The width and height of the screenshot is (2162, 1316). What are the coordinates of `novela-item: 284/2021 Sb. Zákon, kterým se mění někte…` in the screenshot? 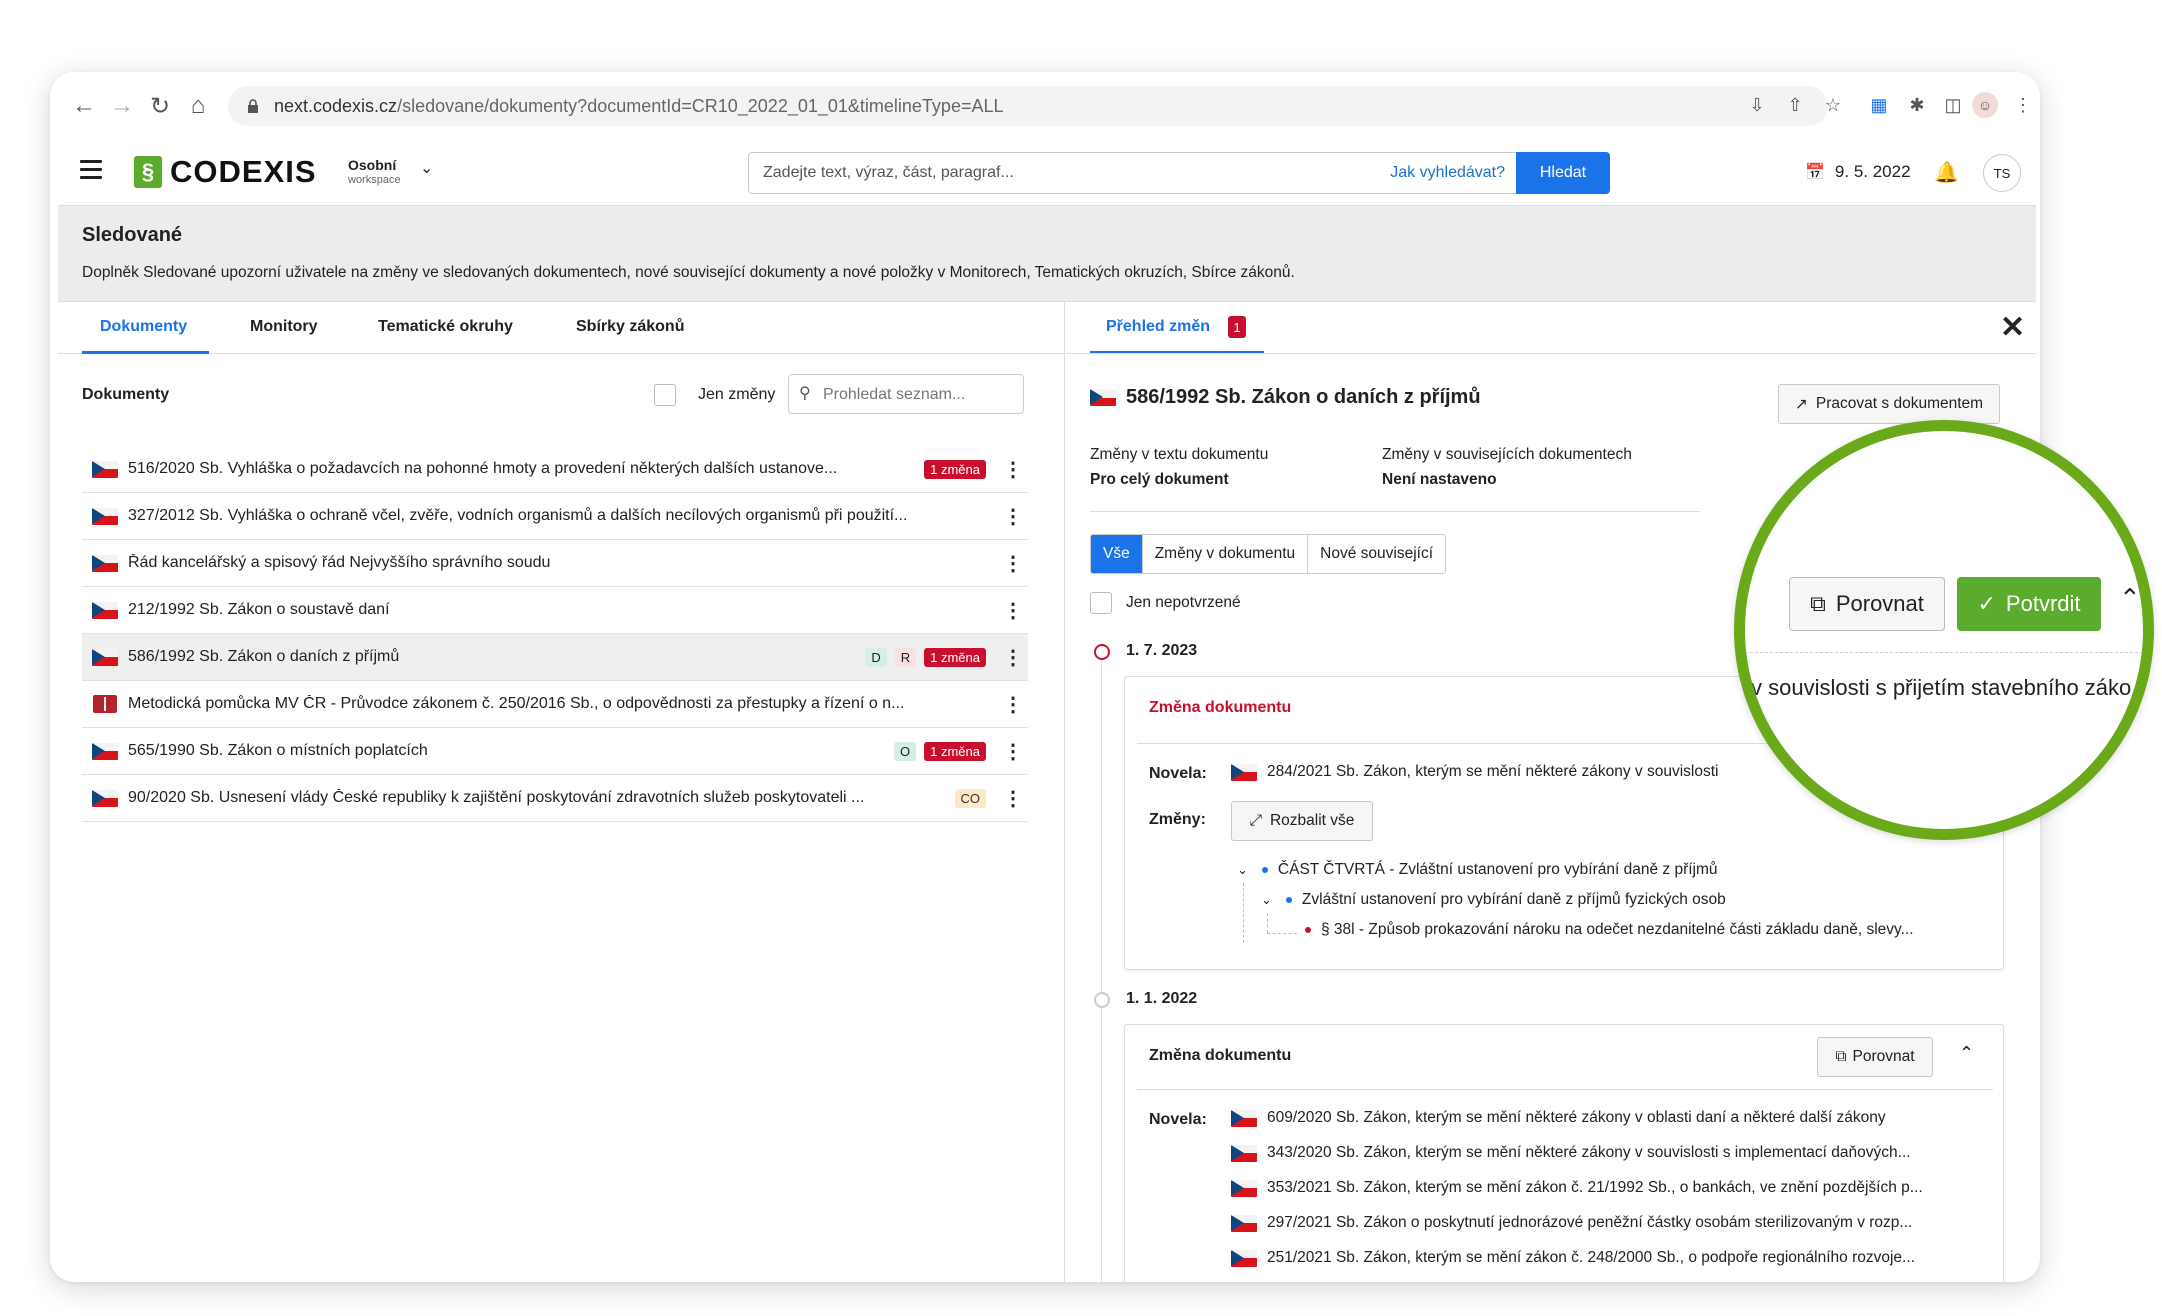 It's located at (1474, 772).